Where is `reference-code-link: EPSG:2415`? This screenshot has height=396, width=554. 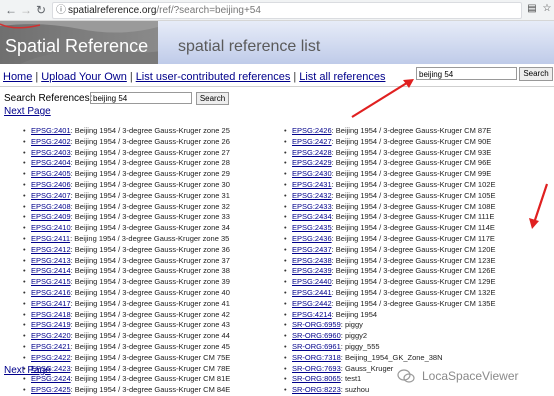
reference-code-link: EPSG:2415 is located at coordinates (51, 281).